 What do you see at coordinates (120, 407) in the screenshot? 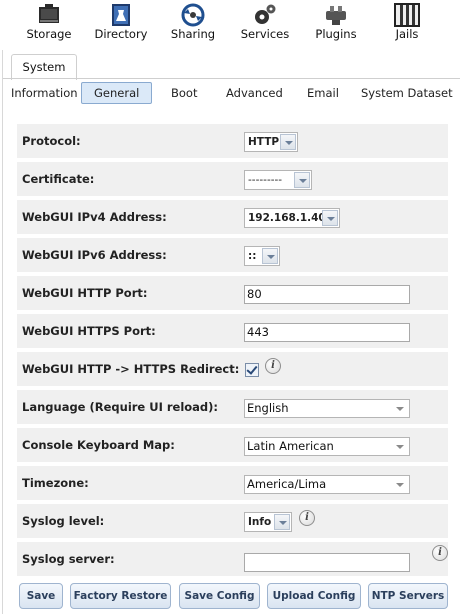
I see `language-label: Language (Require UI reload):` at bounding box center [120, 407].